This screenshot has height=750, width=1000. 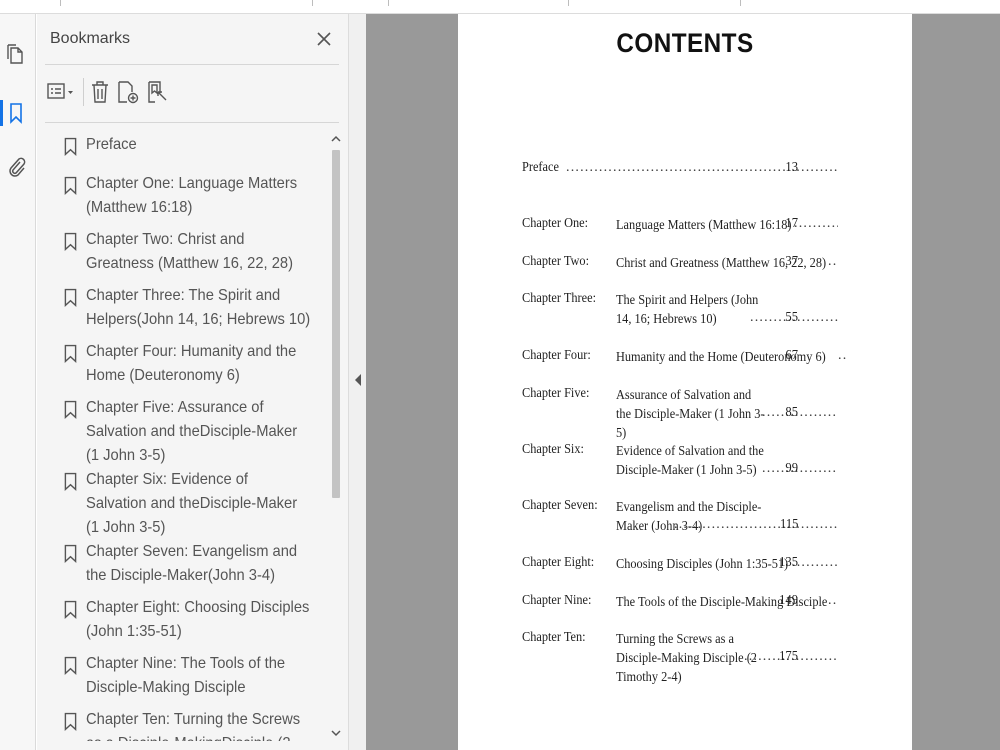 I want to click on add-bookmark-icon, so click(x=128, y=92).